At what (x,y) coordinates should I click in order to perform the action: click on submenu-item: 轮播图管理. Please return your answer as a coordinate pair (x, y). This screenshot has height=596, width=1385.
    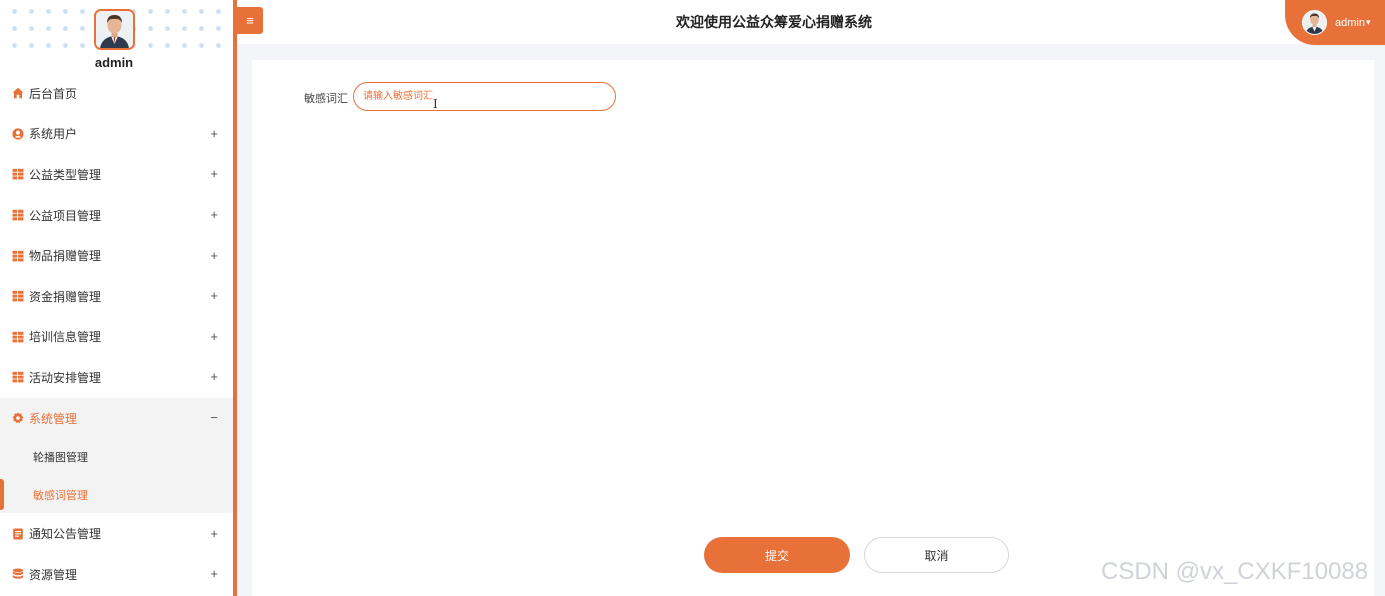
    Looking at the image, I should click on (116, 457).